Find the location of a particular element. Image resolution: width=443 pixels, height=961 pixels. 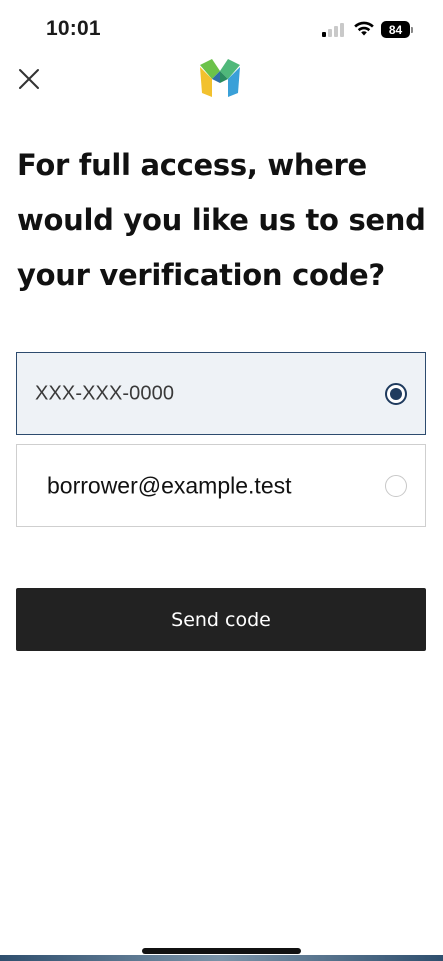

battery-level: 84 is located at coordinates (395, 29).